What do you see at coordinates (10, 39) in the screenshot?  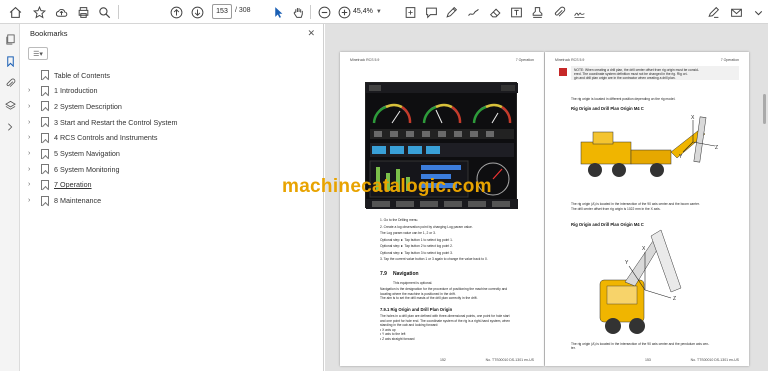 I see `pages-thumbnails-icon` at bounding box center [10, 39].